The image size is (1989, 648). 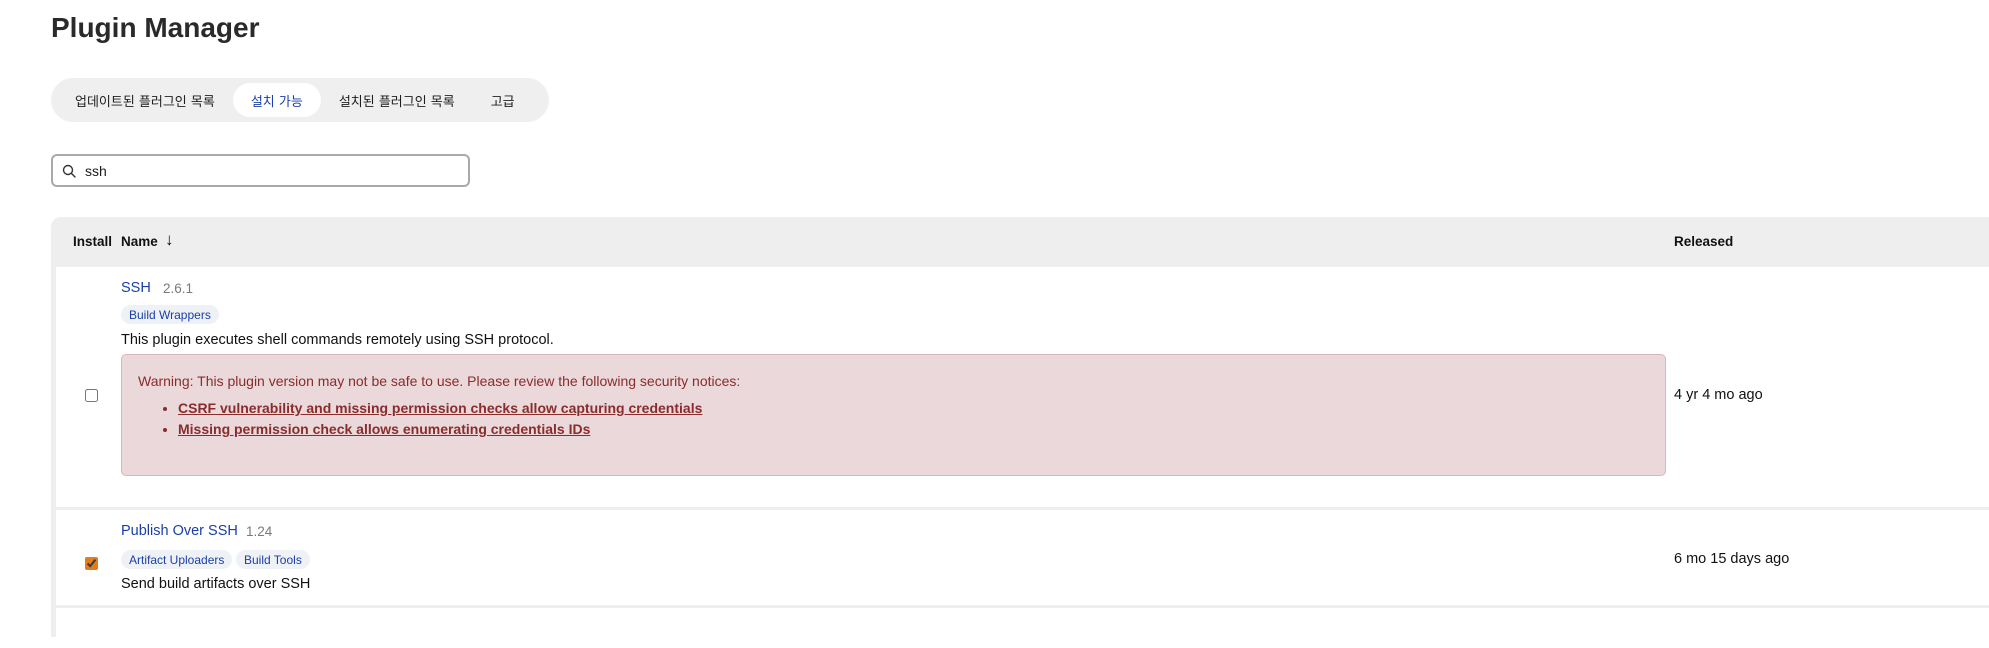 I want to click on search-box, so click(x=260, y=170).